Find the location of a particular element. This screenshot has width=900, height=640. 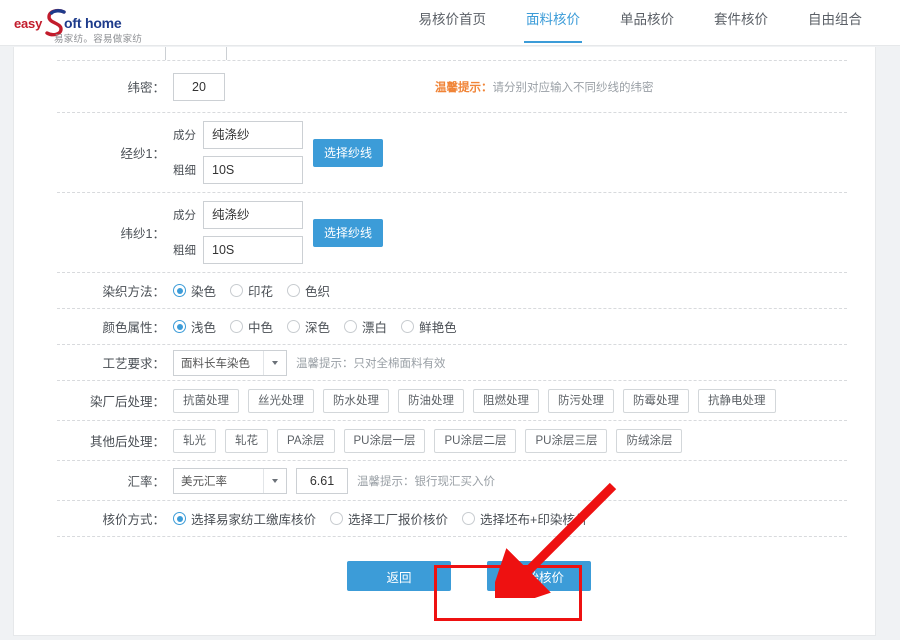

row-partial-top is located at coordinates (452, 54).